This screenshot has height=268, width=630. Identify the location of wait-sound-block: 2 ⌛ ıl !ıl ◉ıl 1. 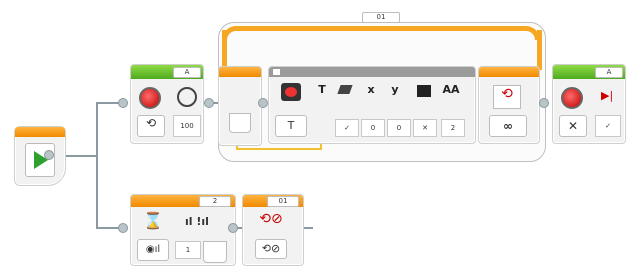
(183, 230).